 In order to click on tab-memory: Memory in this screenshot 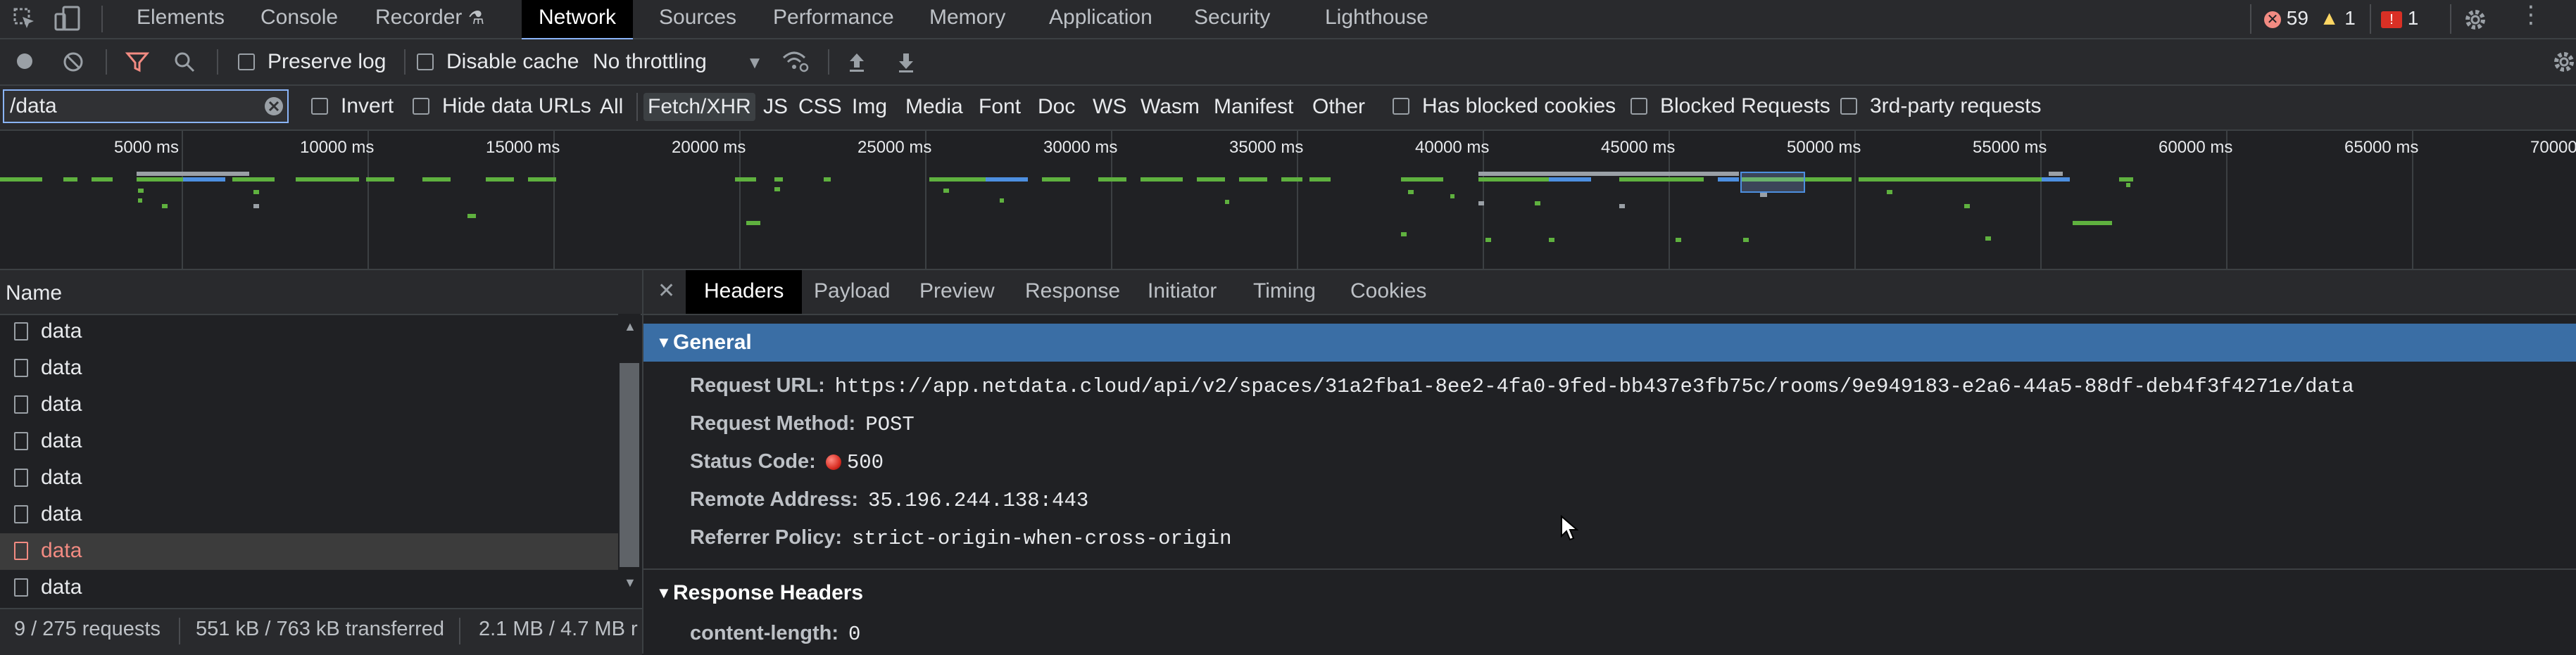, I will do `click(967, 19)`.